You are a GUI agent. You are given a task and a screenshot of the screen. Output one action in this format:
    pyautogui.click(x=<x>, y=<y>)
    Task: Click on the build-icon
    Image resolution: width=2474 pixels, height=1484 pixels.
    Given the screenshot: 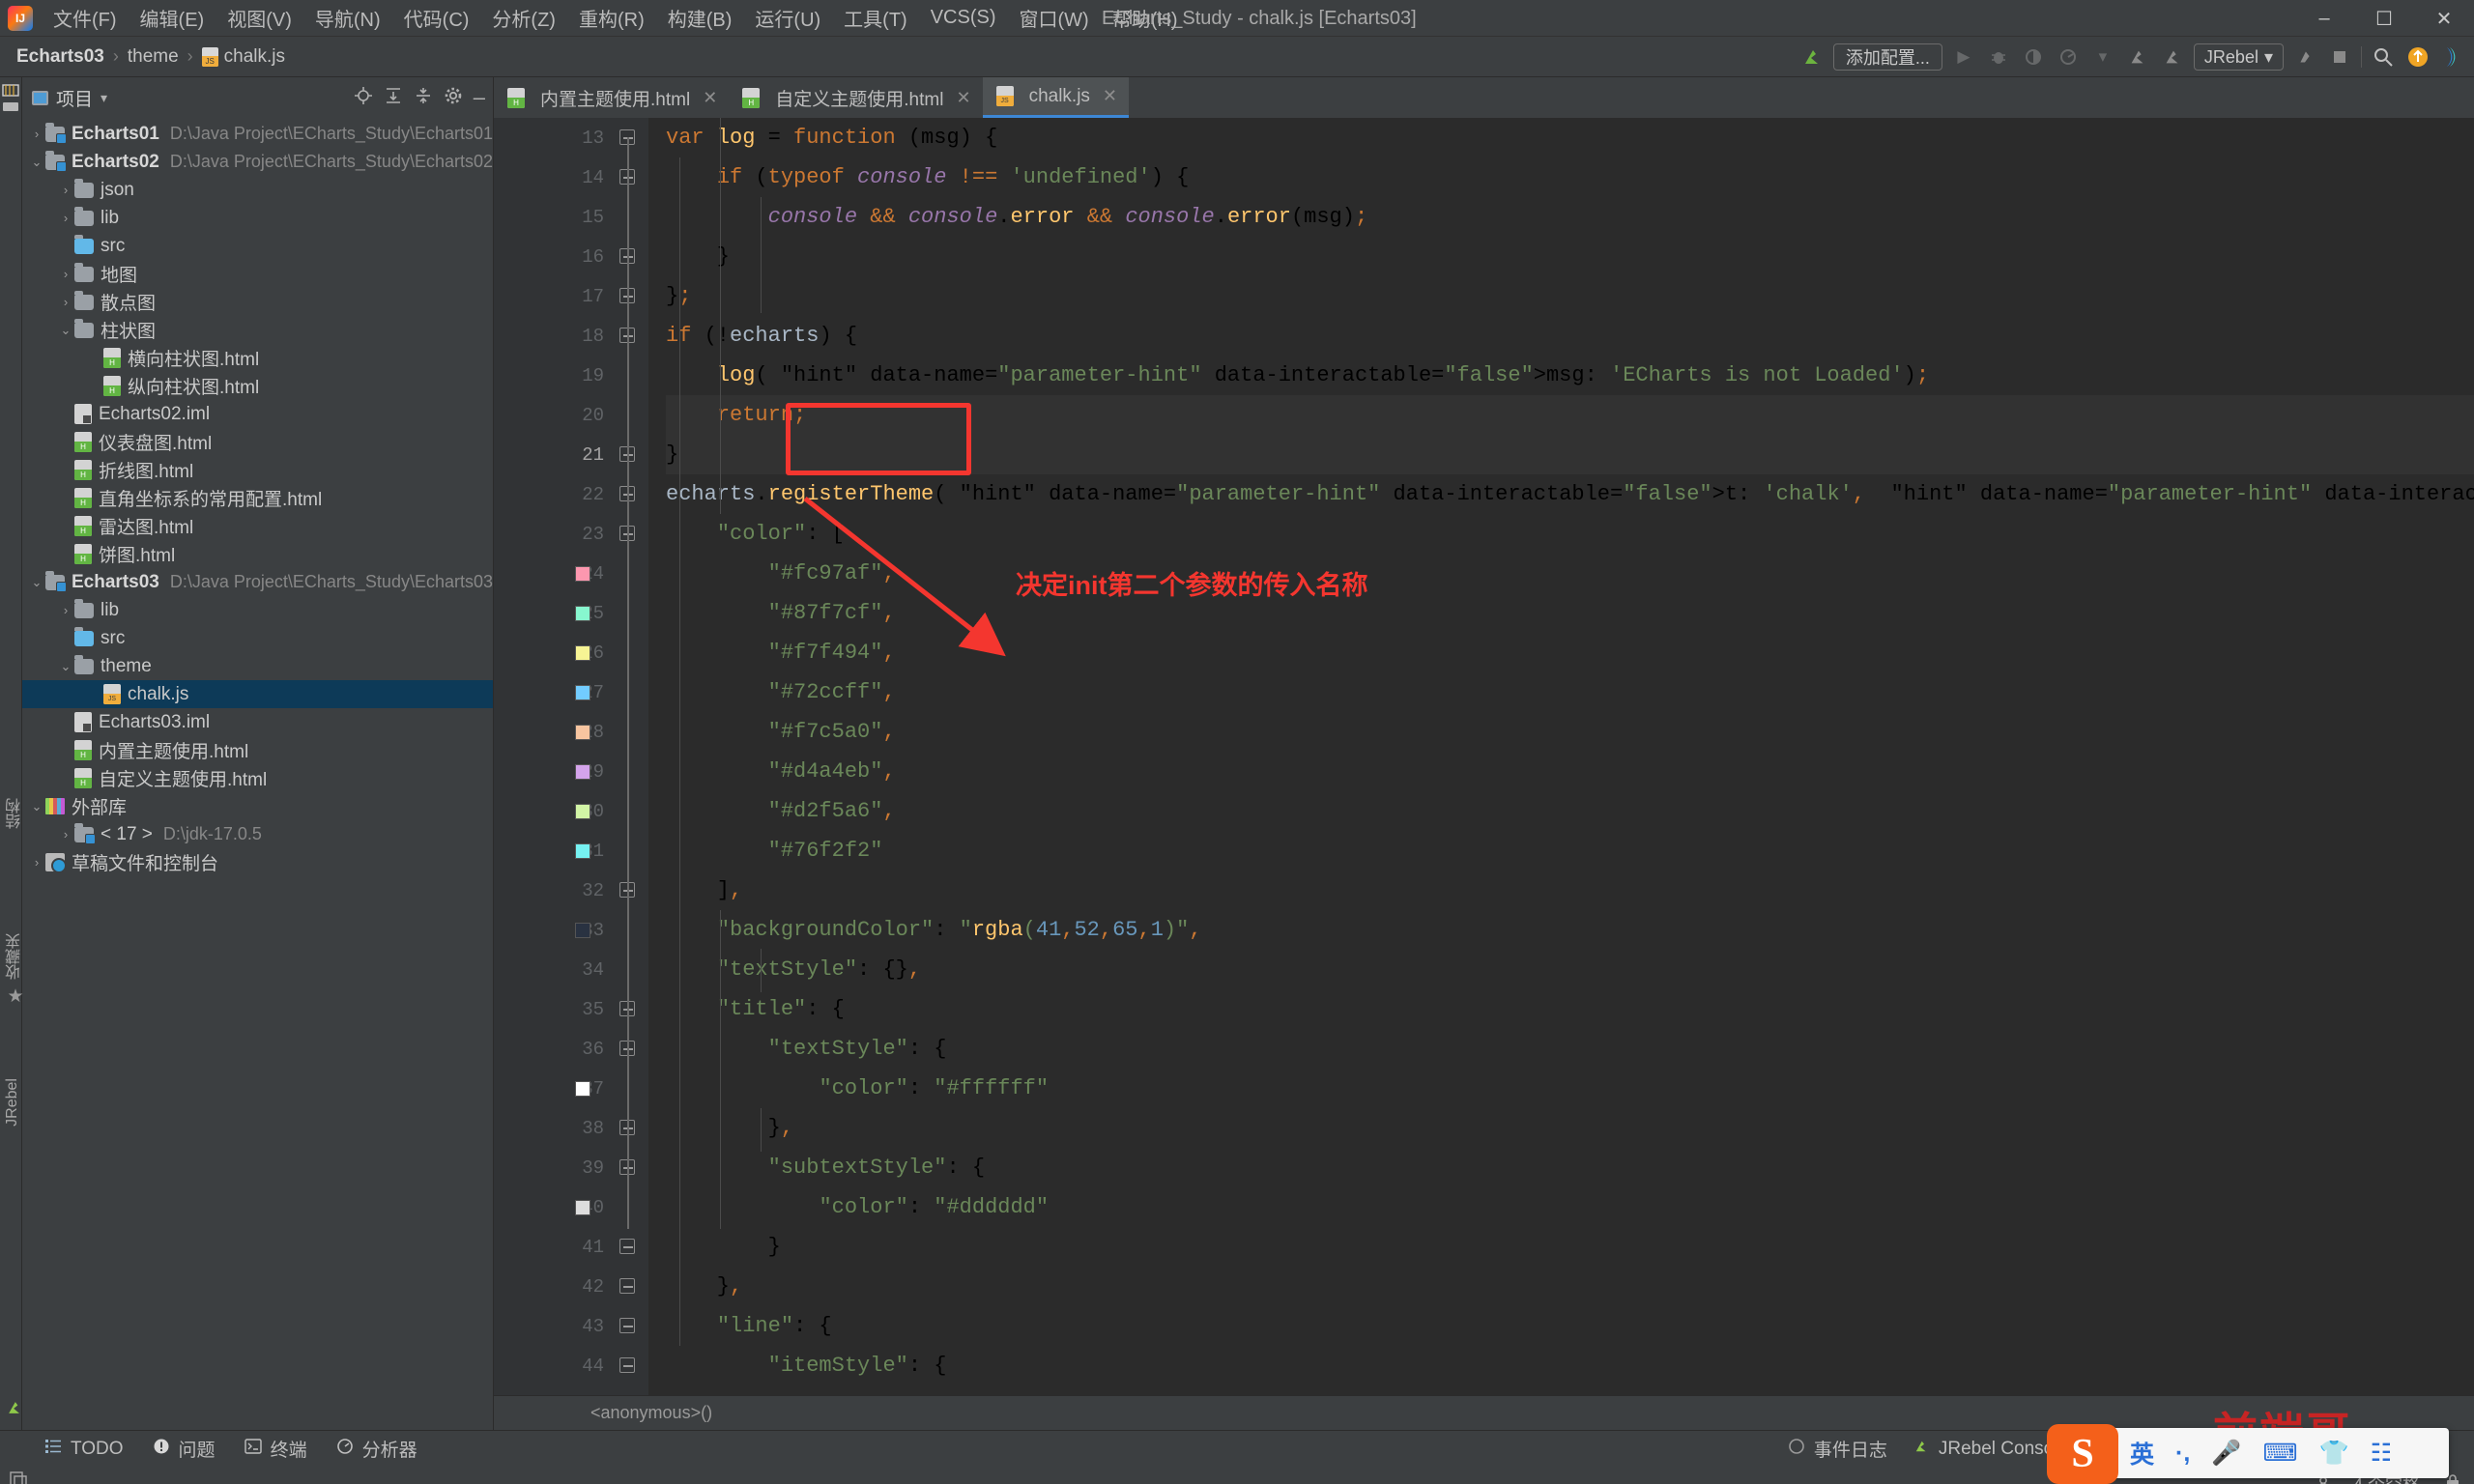 What is the action you would take?
    pyautogui.click(x=2305, y=57)
    